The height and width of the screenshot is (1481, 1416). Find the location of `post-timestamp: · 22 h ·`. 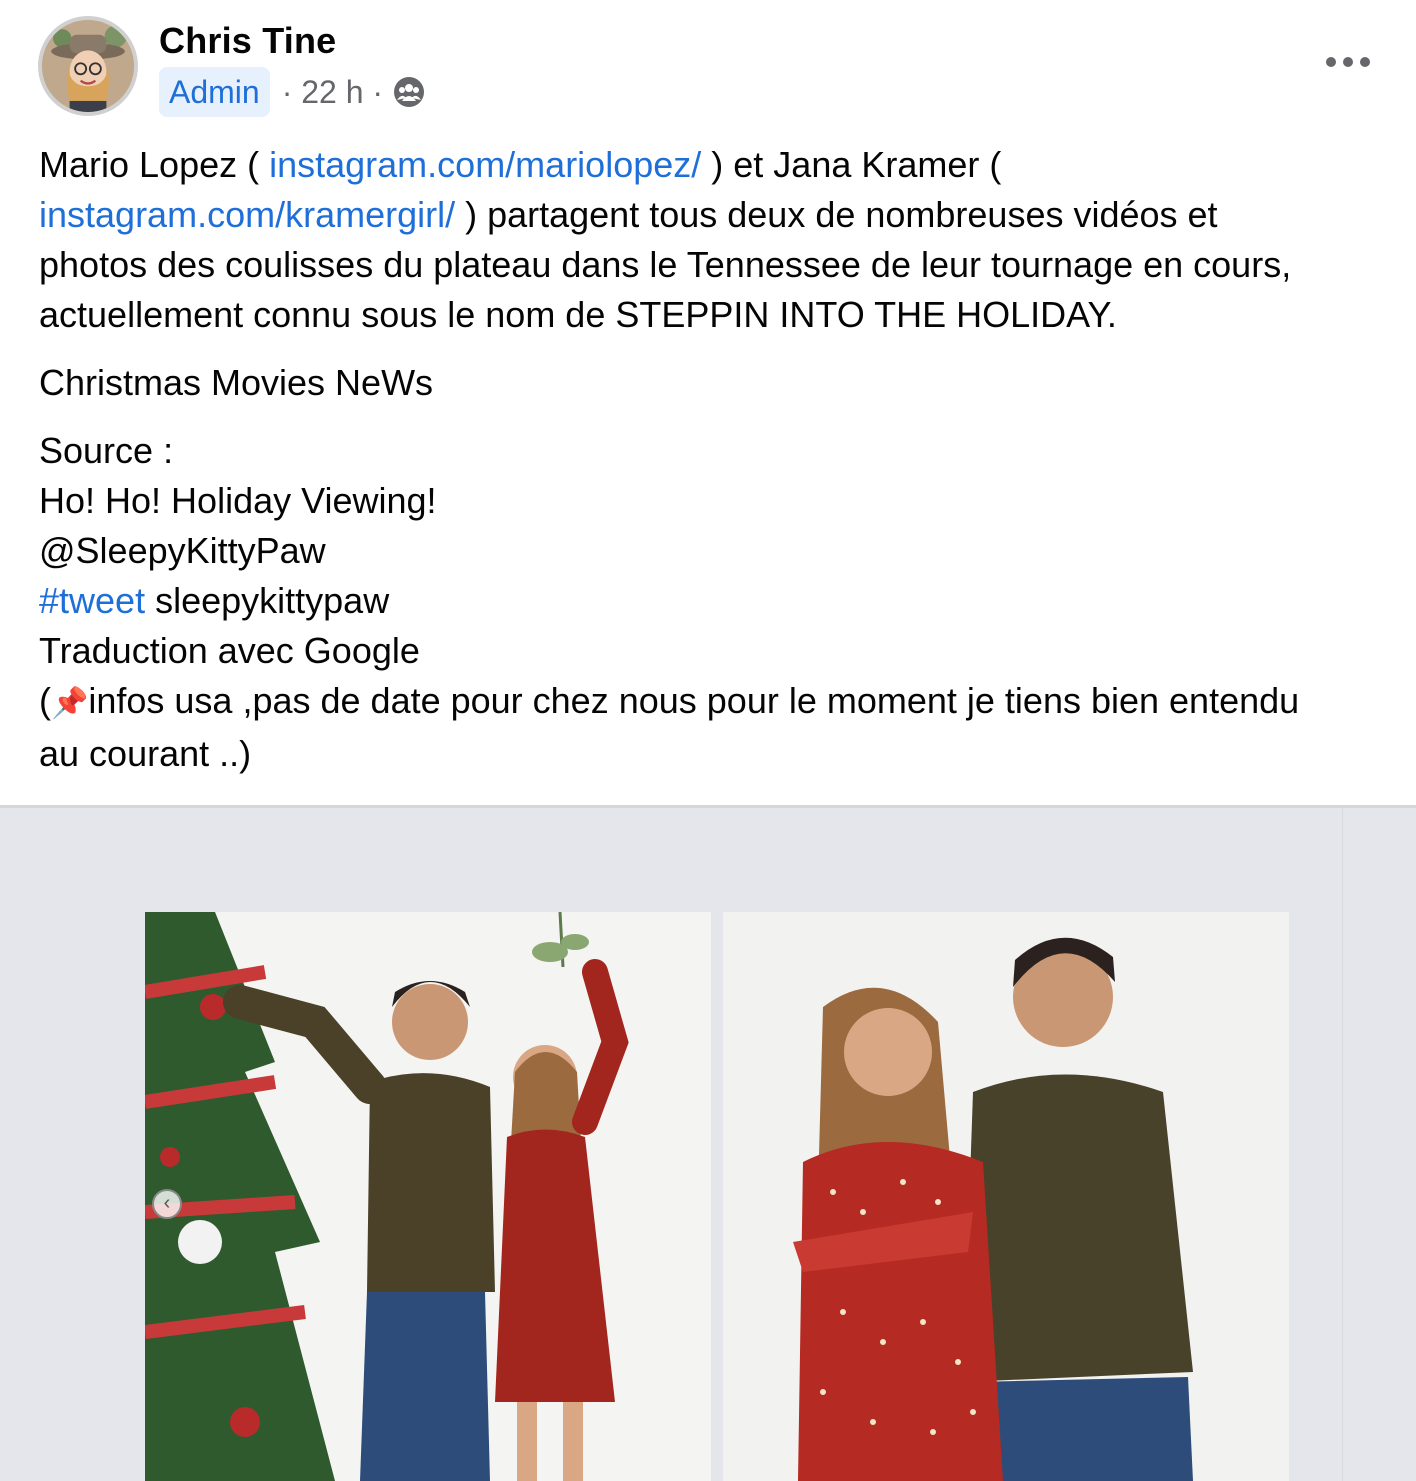

post-timestamp: · 22 h · is located at coordinates (332, 92).